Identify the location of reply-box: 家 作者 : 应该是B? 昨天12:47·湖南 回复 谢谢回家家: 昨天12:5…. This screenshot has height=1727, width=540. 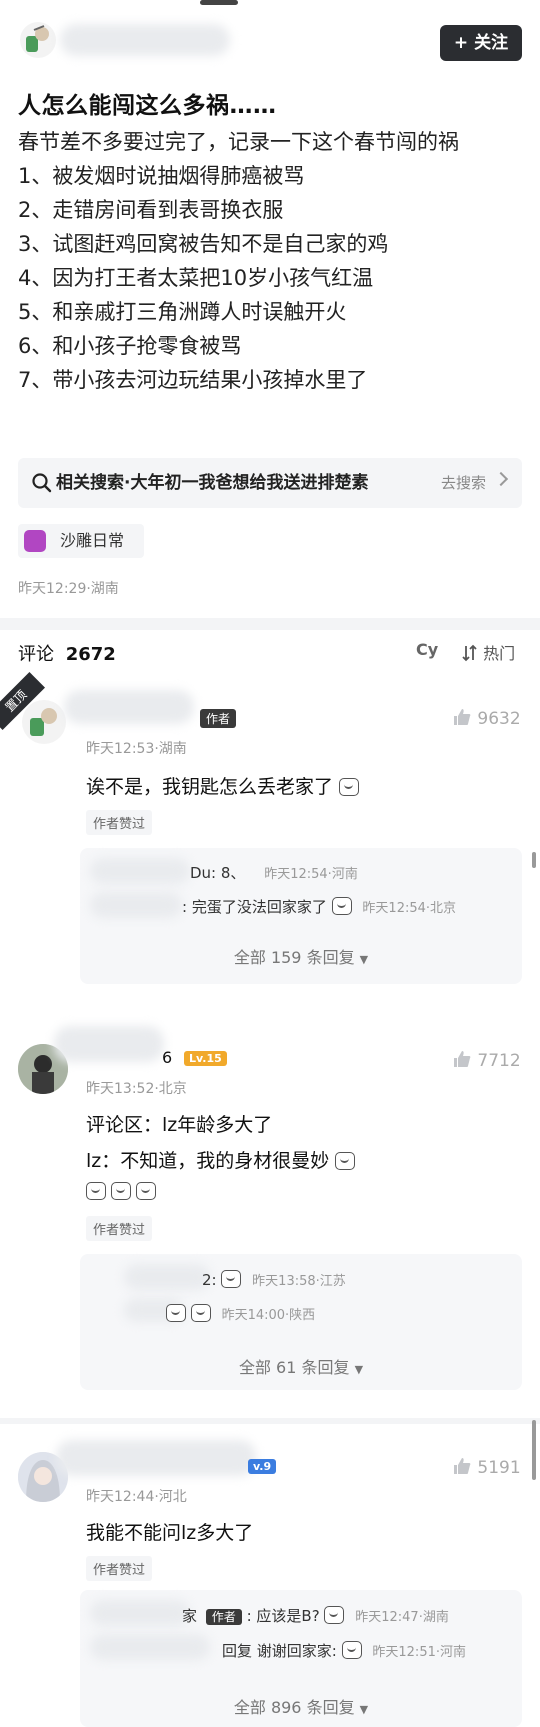
(301, 1658).